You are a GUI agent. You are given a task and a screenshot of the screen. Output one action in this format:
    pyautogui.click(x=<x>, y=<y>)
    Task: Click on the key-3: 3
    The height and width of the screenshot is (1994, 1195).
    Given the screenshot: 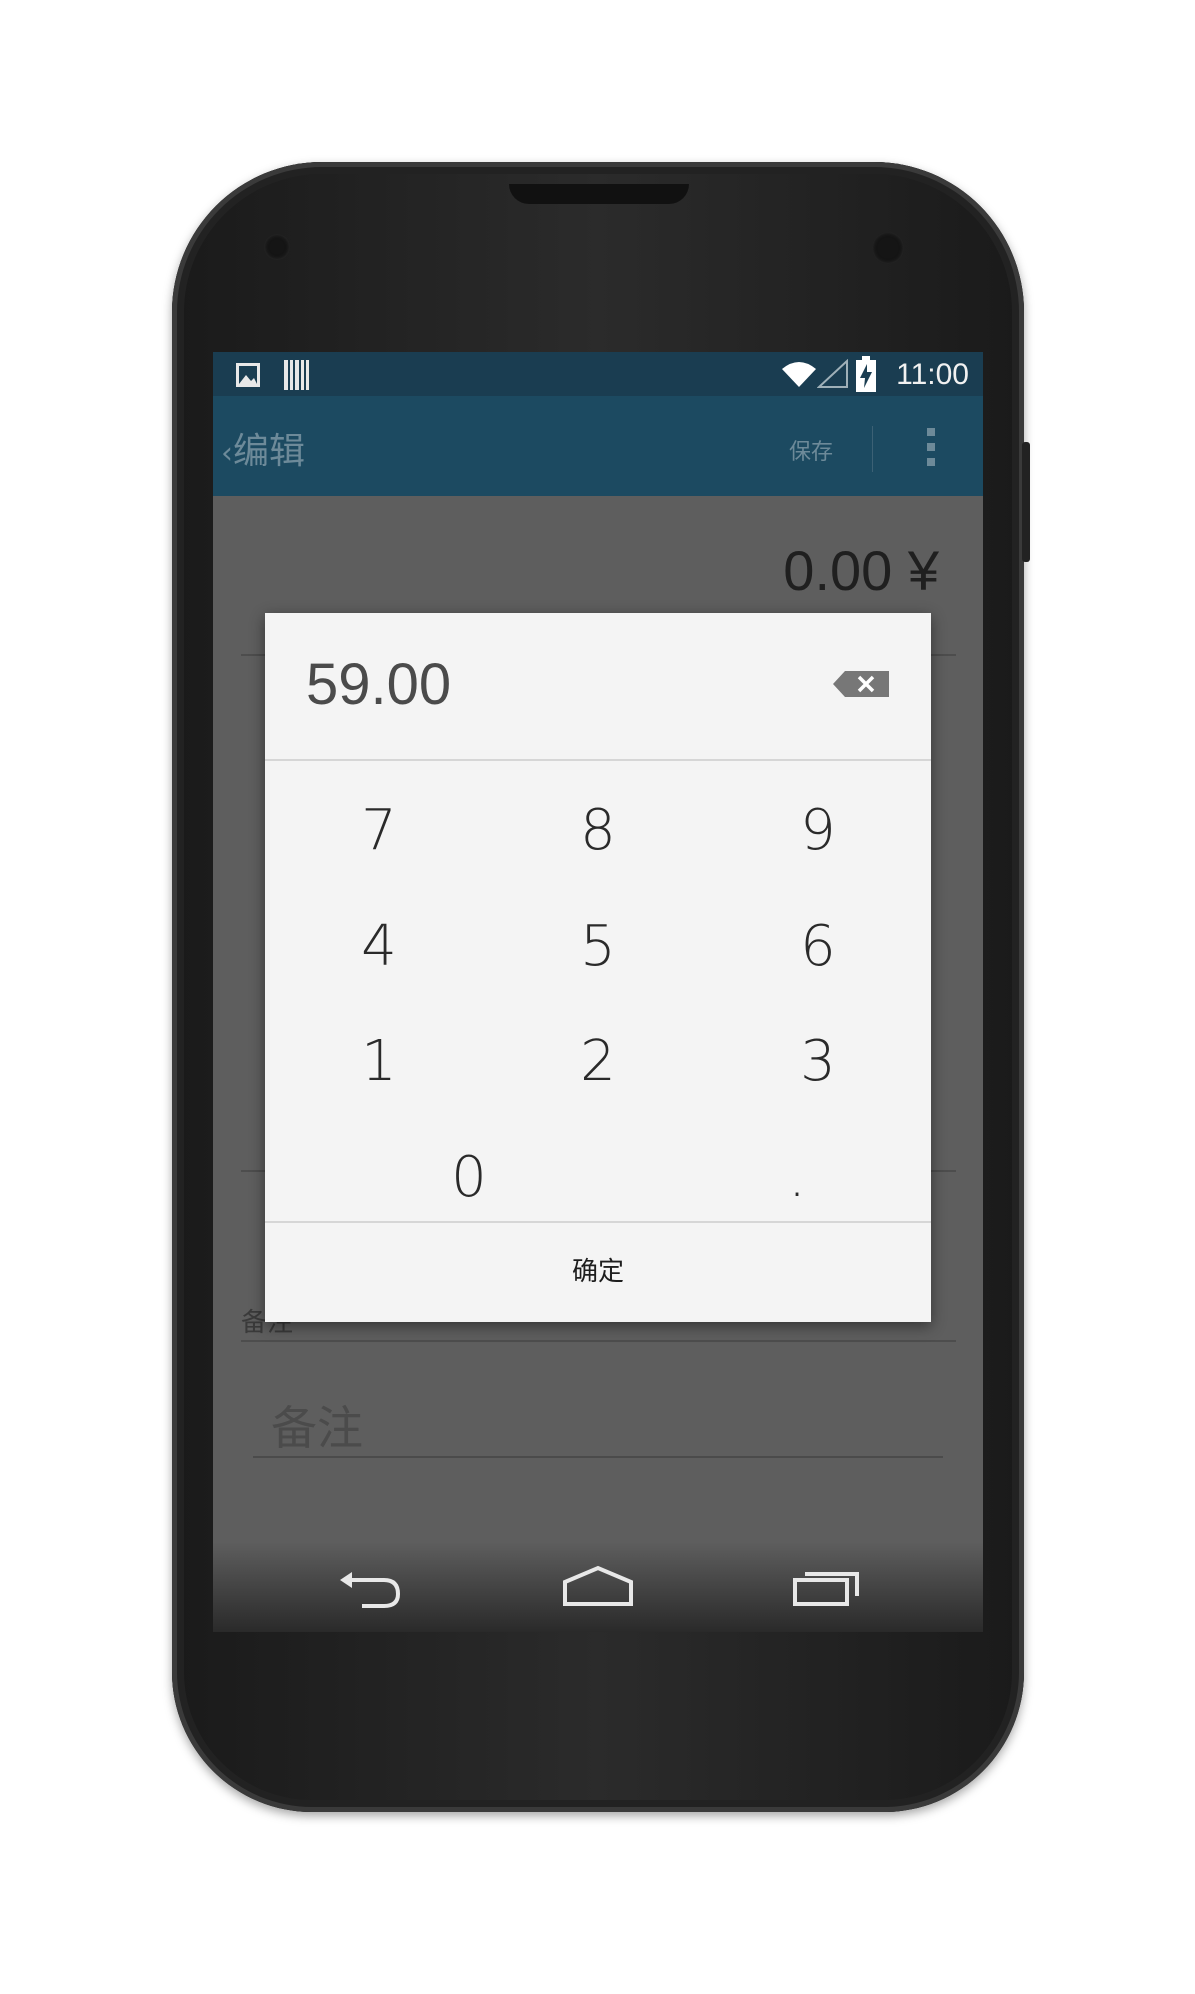 What is the action you would take?
    pyautogui.click(x=818, y=1062)
    